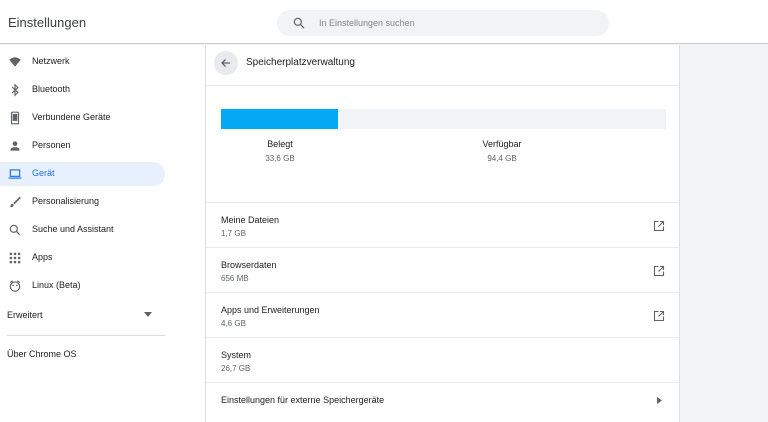 The height and width of the screenshot is (422, 768). Describe the element at coordinates (51, 89) in the screenshot. I see `sidebar-item-label: Bluetooth` at that location.